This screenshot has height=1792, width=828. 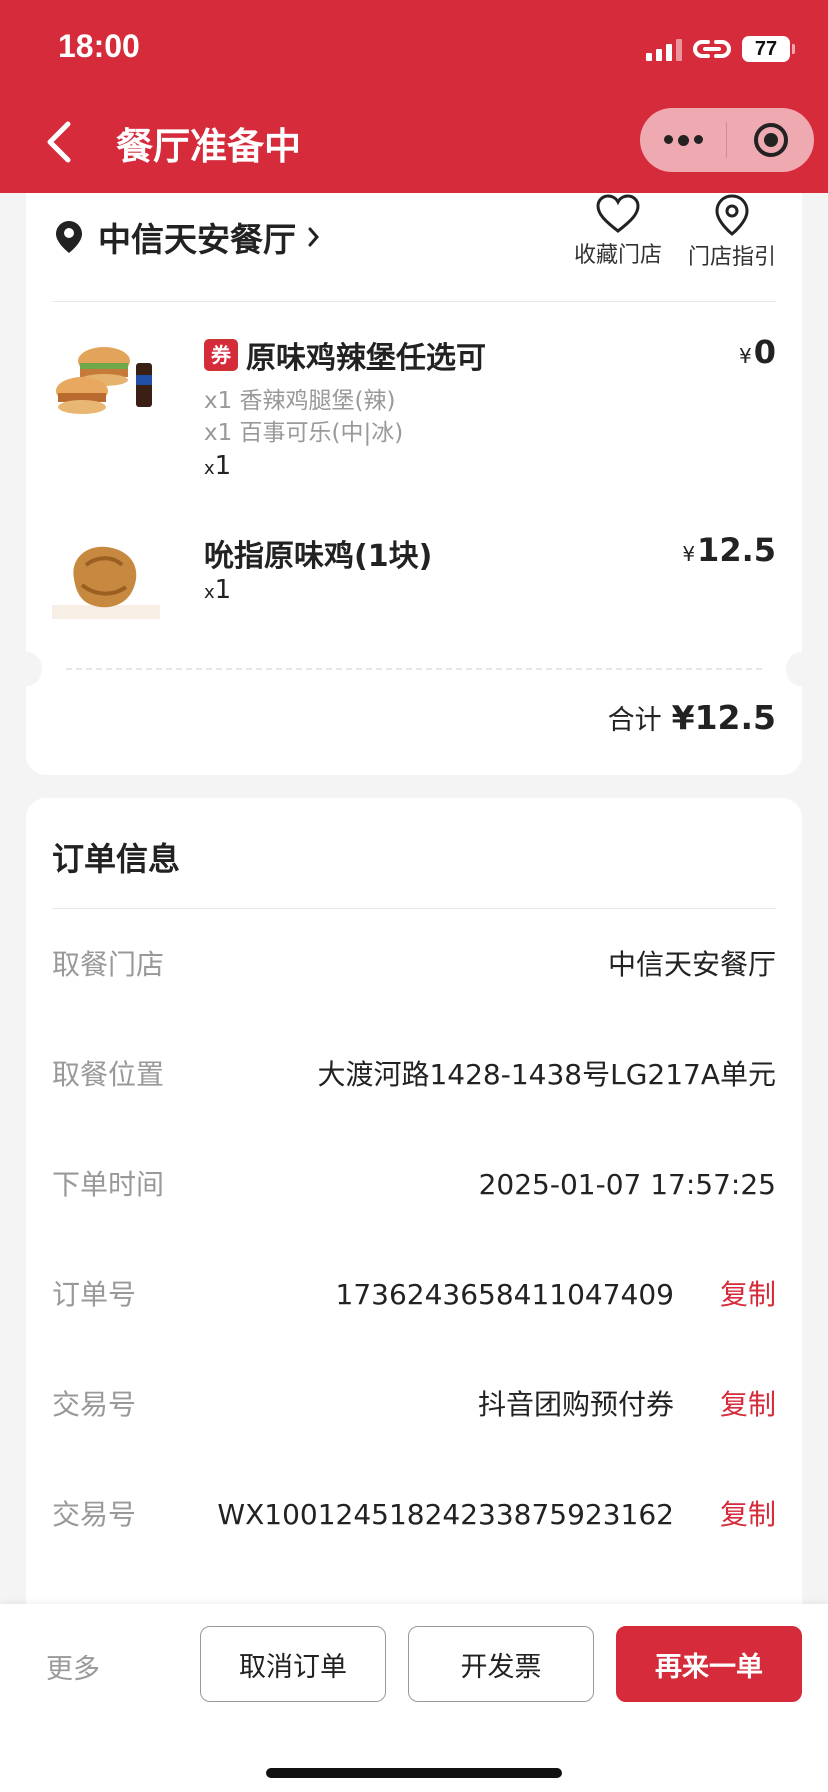 What do you see at coordinates (618, 255) in the screenshot?
I see `favorite-store-label: 收藏门店` at bounding box center [618, 255].